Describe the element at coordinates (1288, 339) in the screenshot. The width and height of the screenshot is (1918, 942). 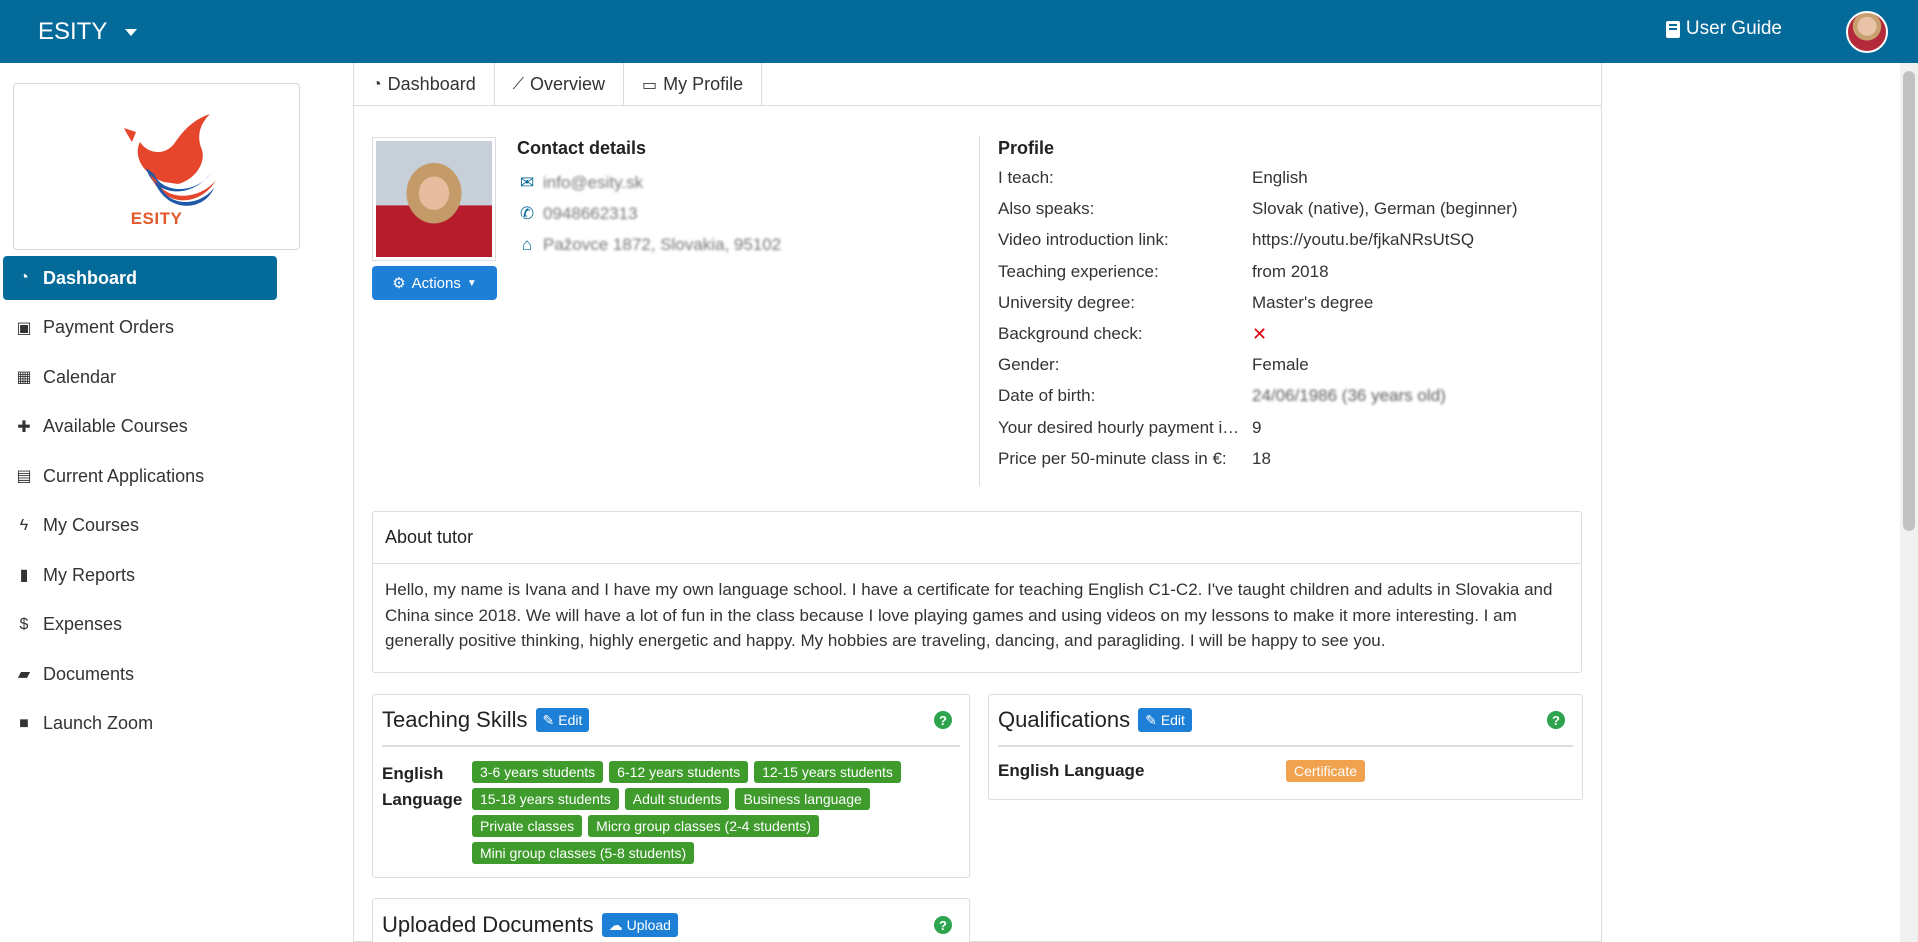
I see `profile-row: Background check: ✕` at that location.